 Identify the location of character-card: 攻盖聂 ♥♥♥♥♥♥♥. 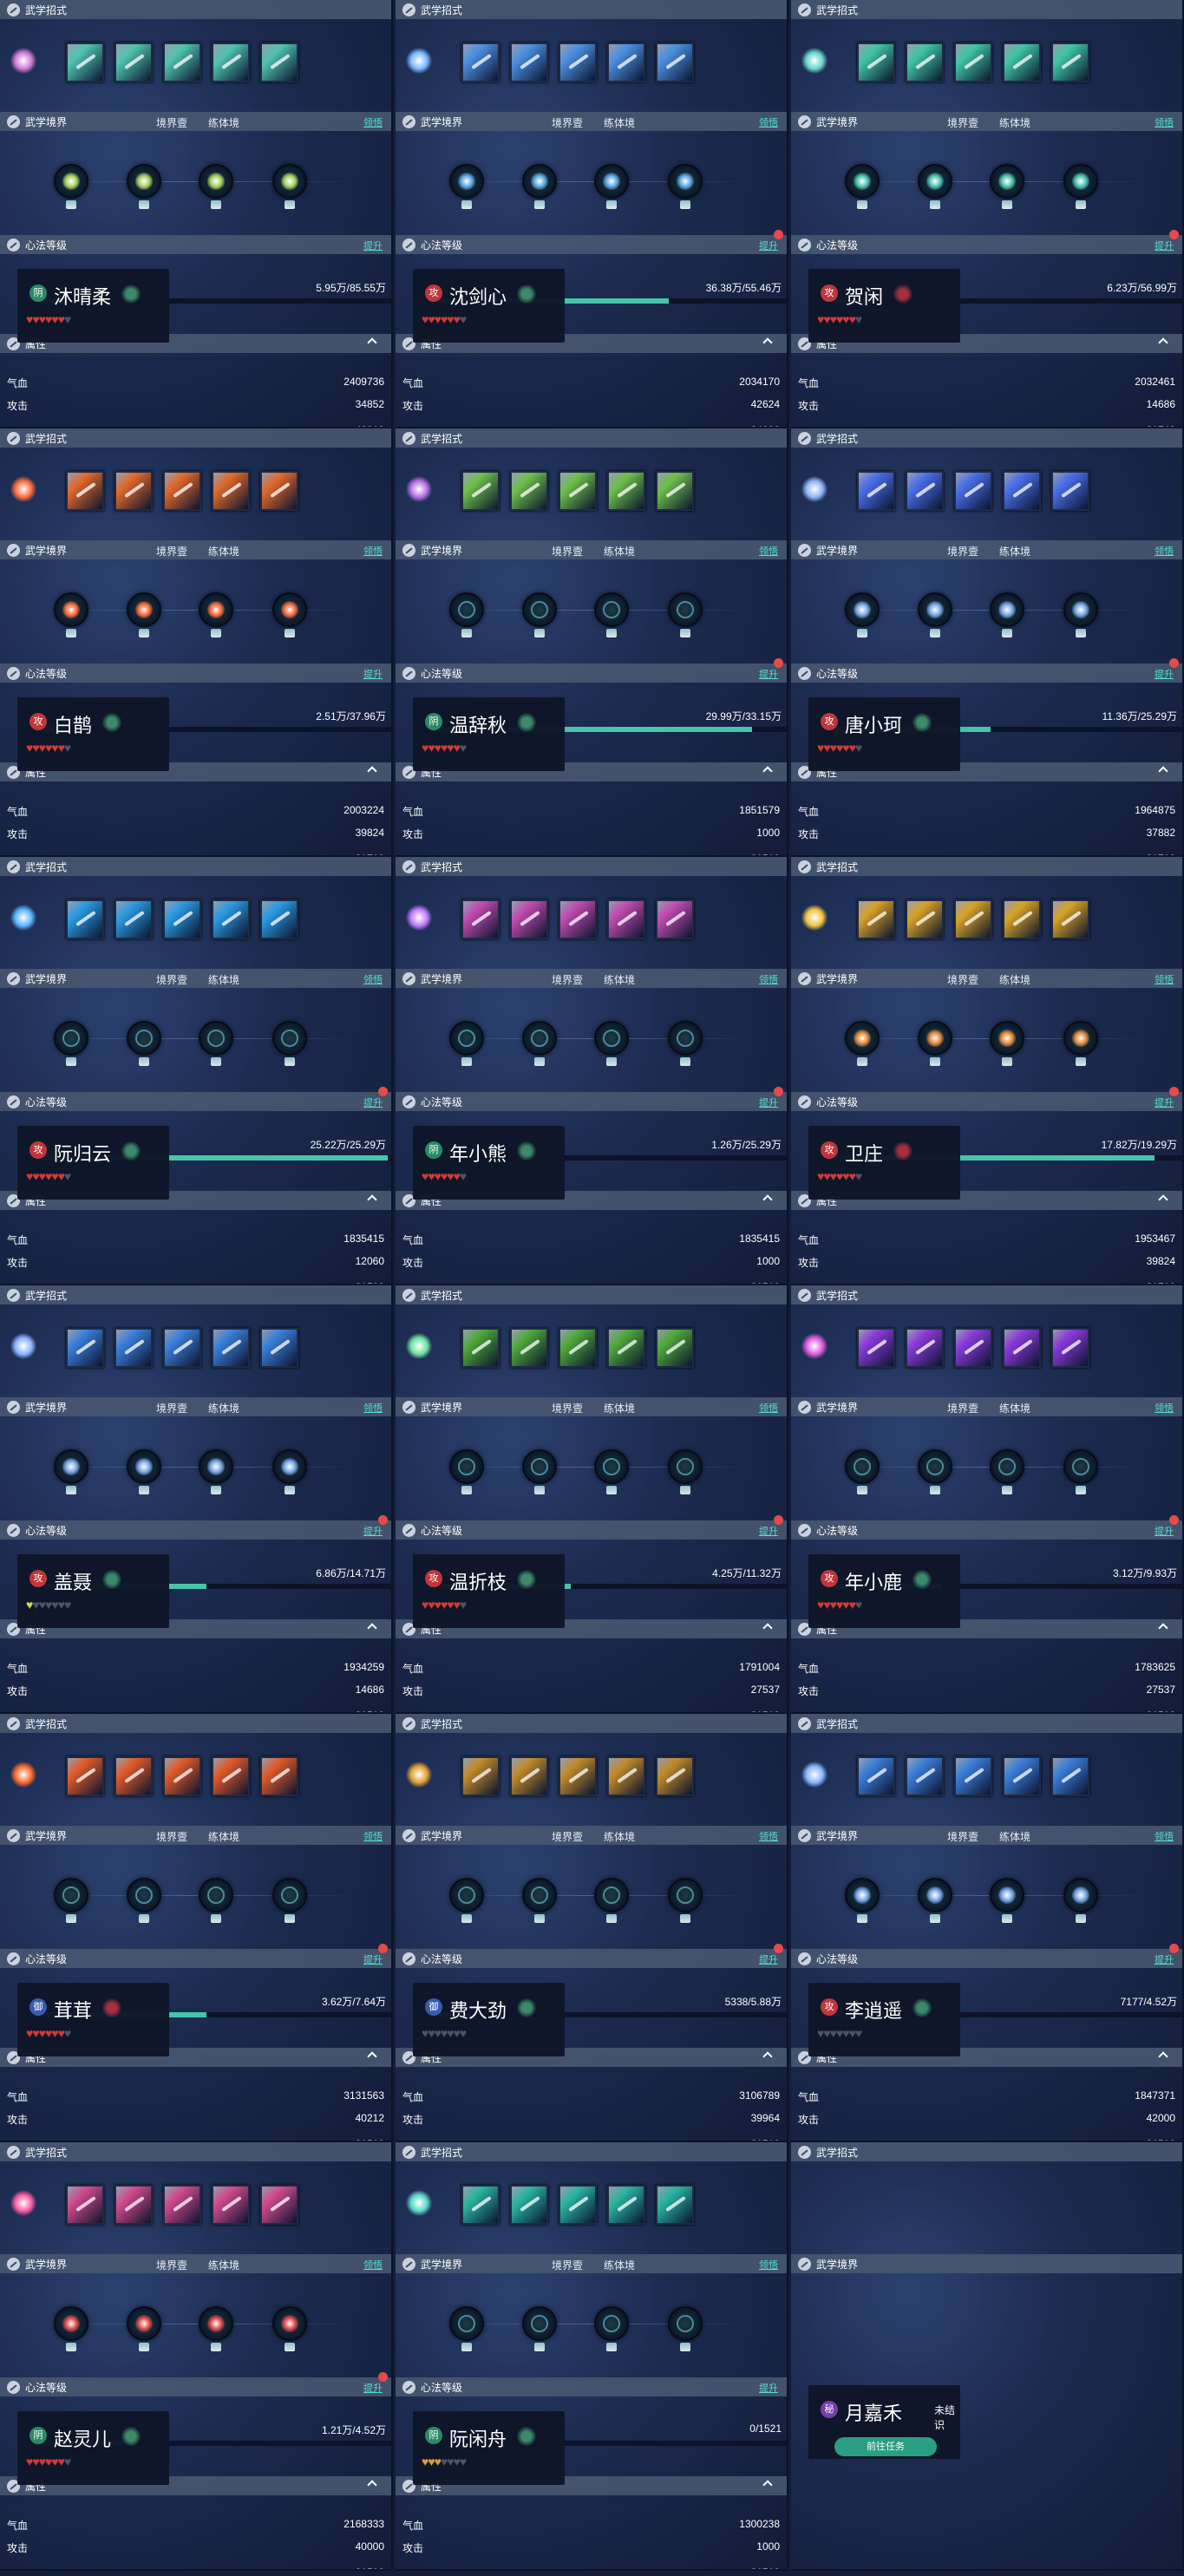
(93, 1591).